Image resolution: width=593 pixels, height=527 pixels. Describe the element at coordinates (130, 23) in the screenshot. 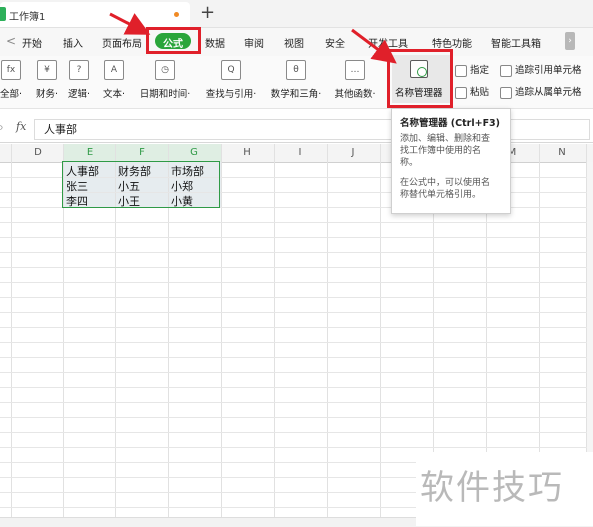

I see `arrow-to-formula-tab` at that location.